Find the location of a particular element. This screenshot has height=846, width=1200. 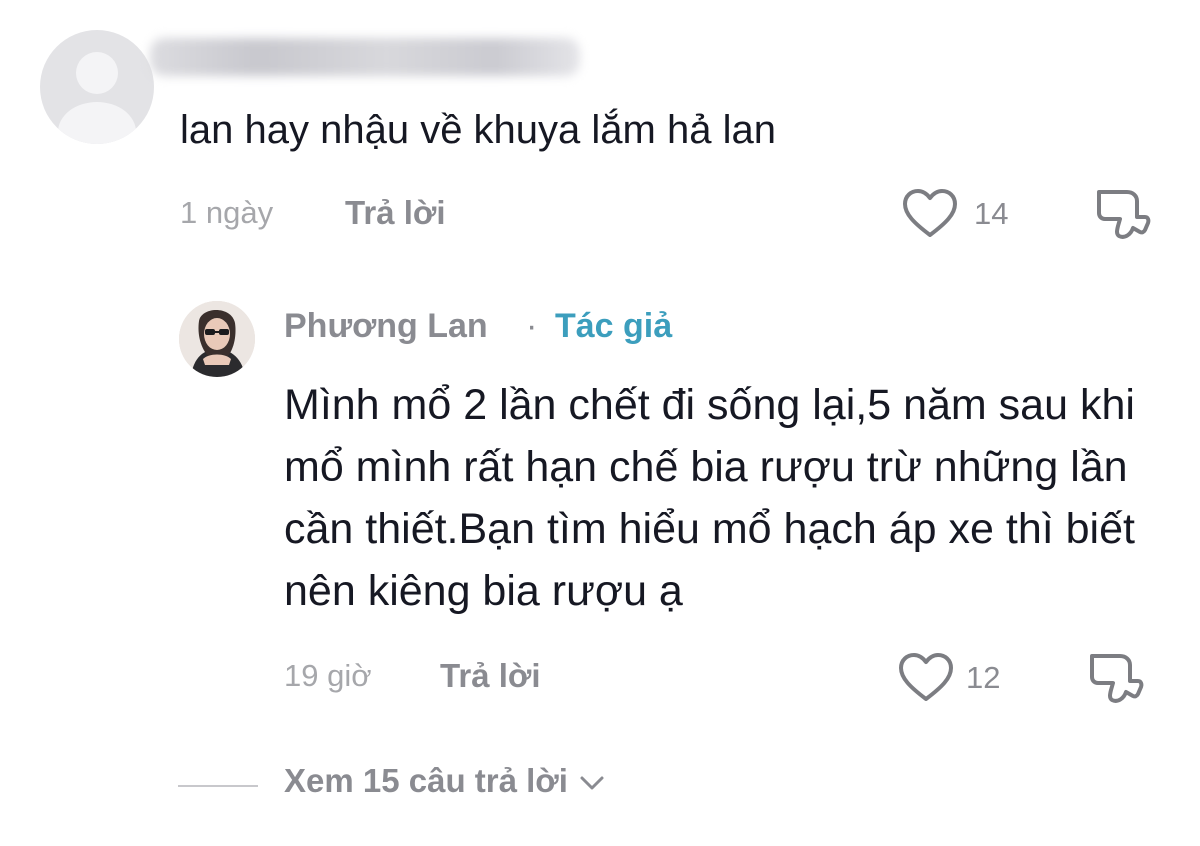

comment-text: lan hay nhậu về khuya lắm hả lan is located at coordinates (478, 130).